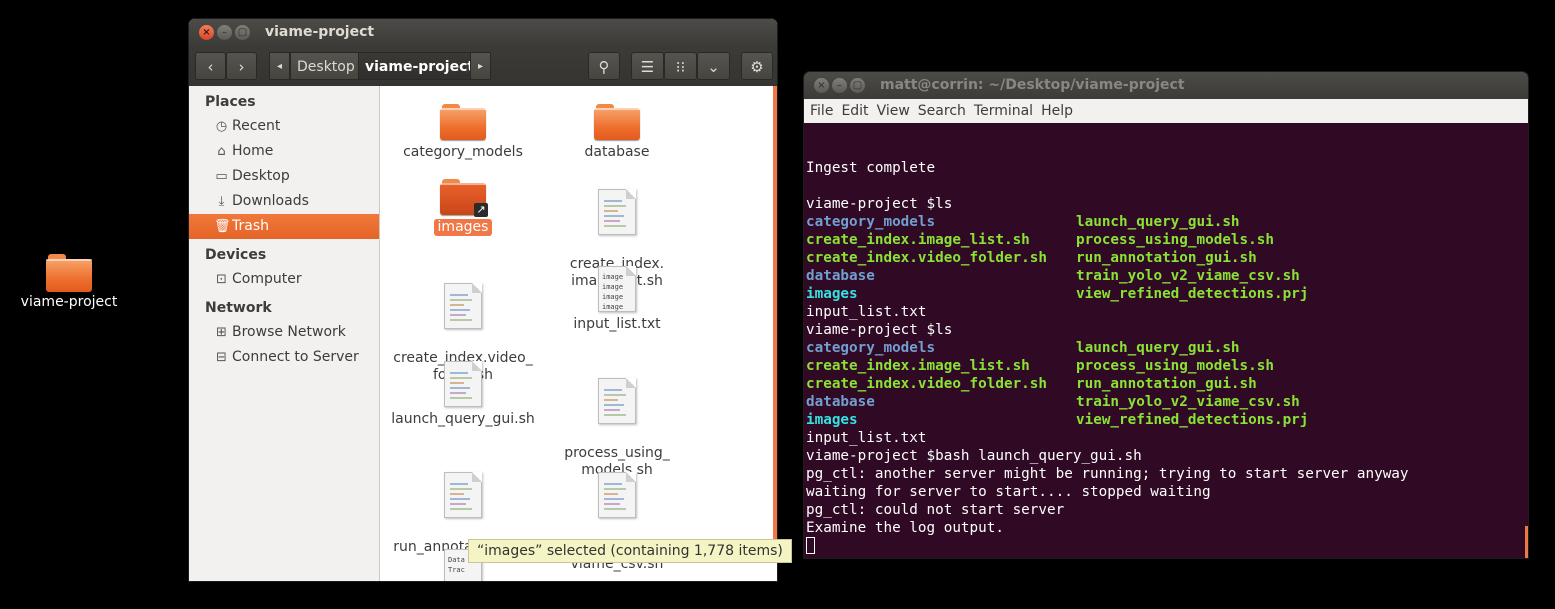  Describe the element at coordinates (326, 66) in the screenshot. I see `breadcrumb-desktop: Desktop` at that location.